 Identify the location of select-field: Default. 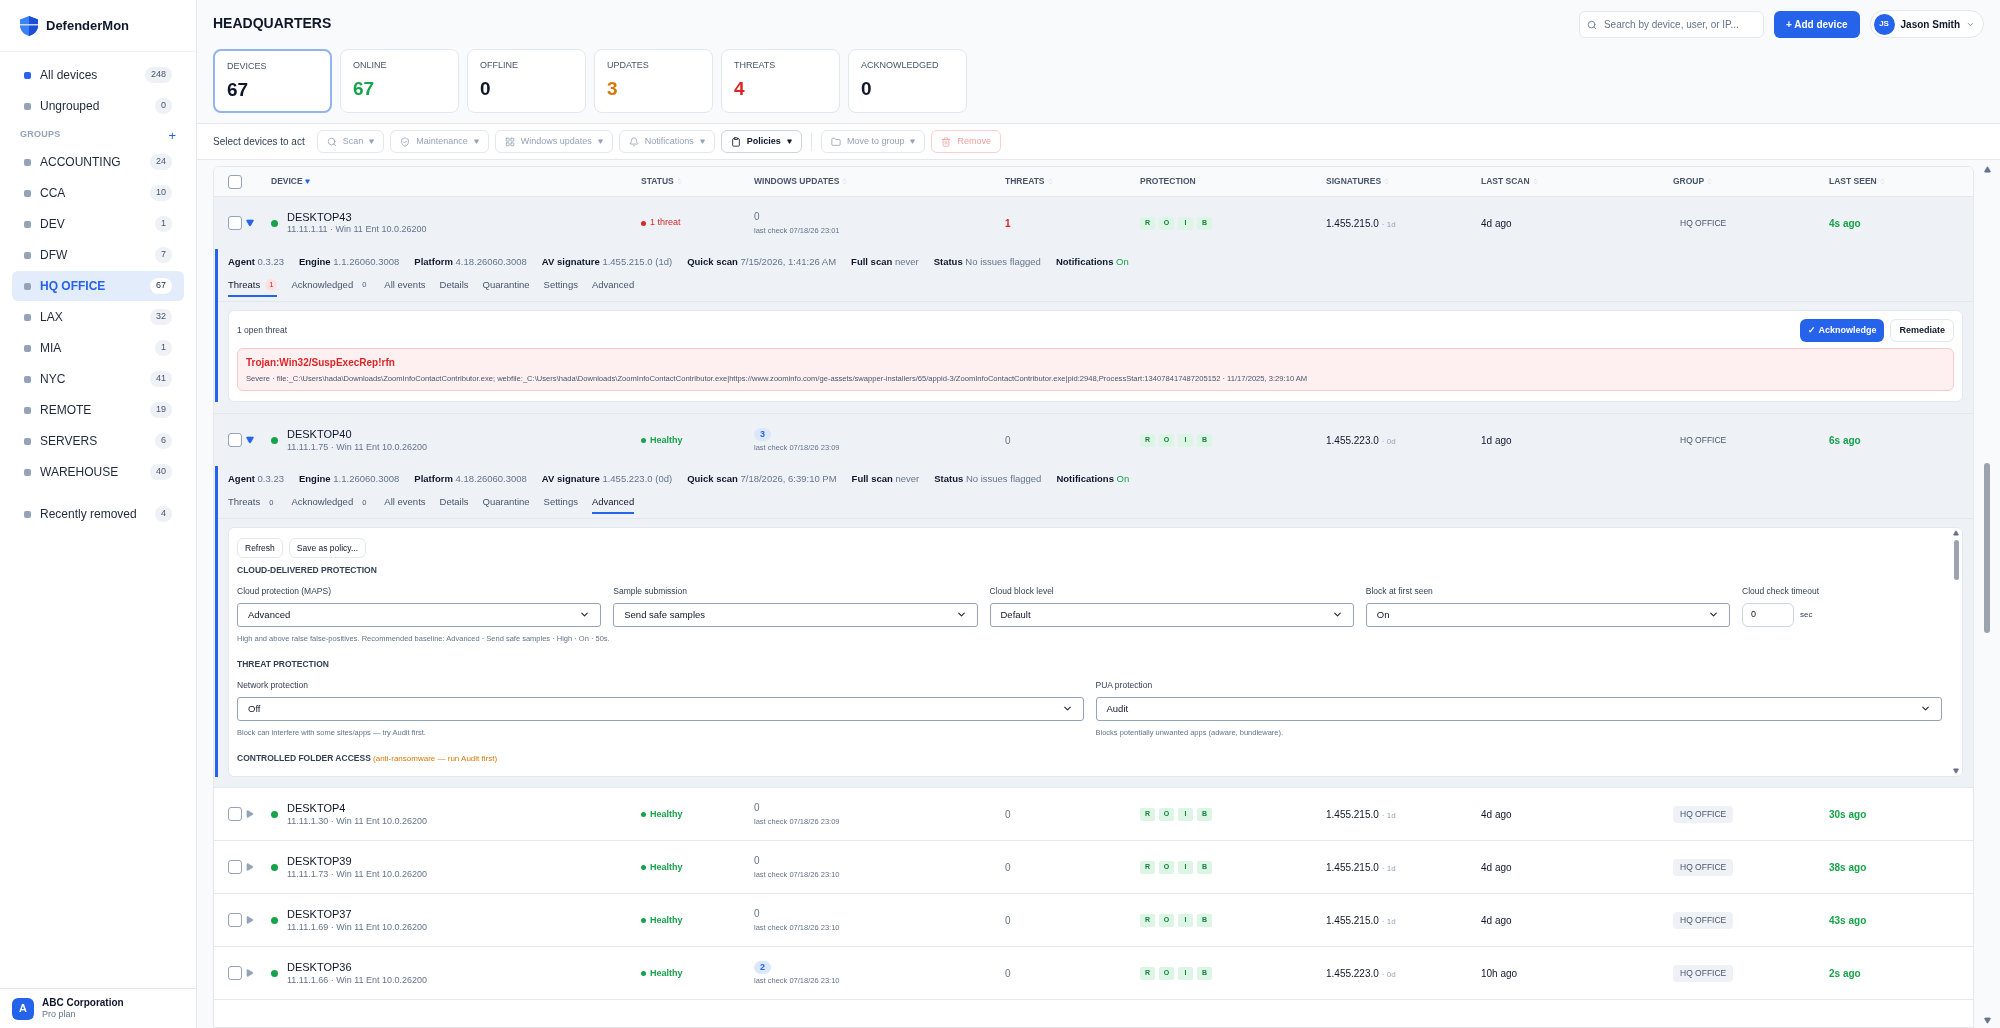
(1171, 614).